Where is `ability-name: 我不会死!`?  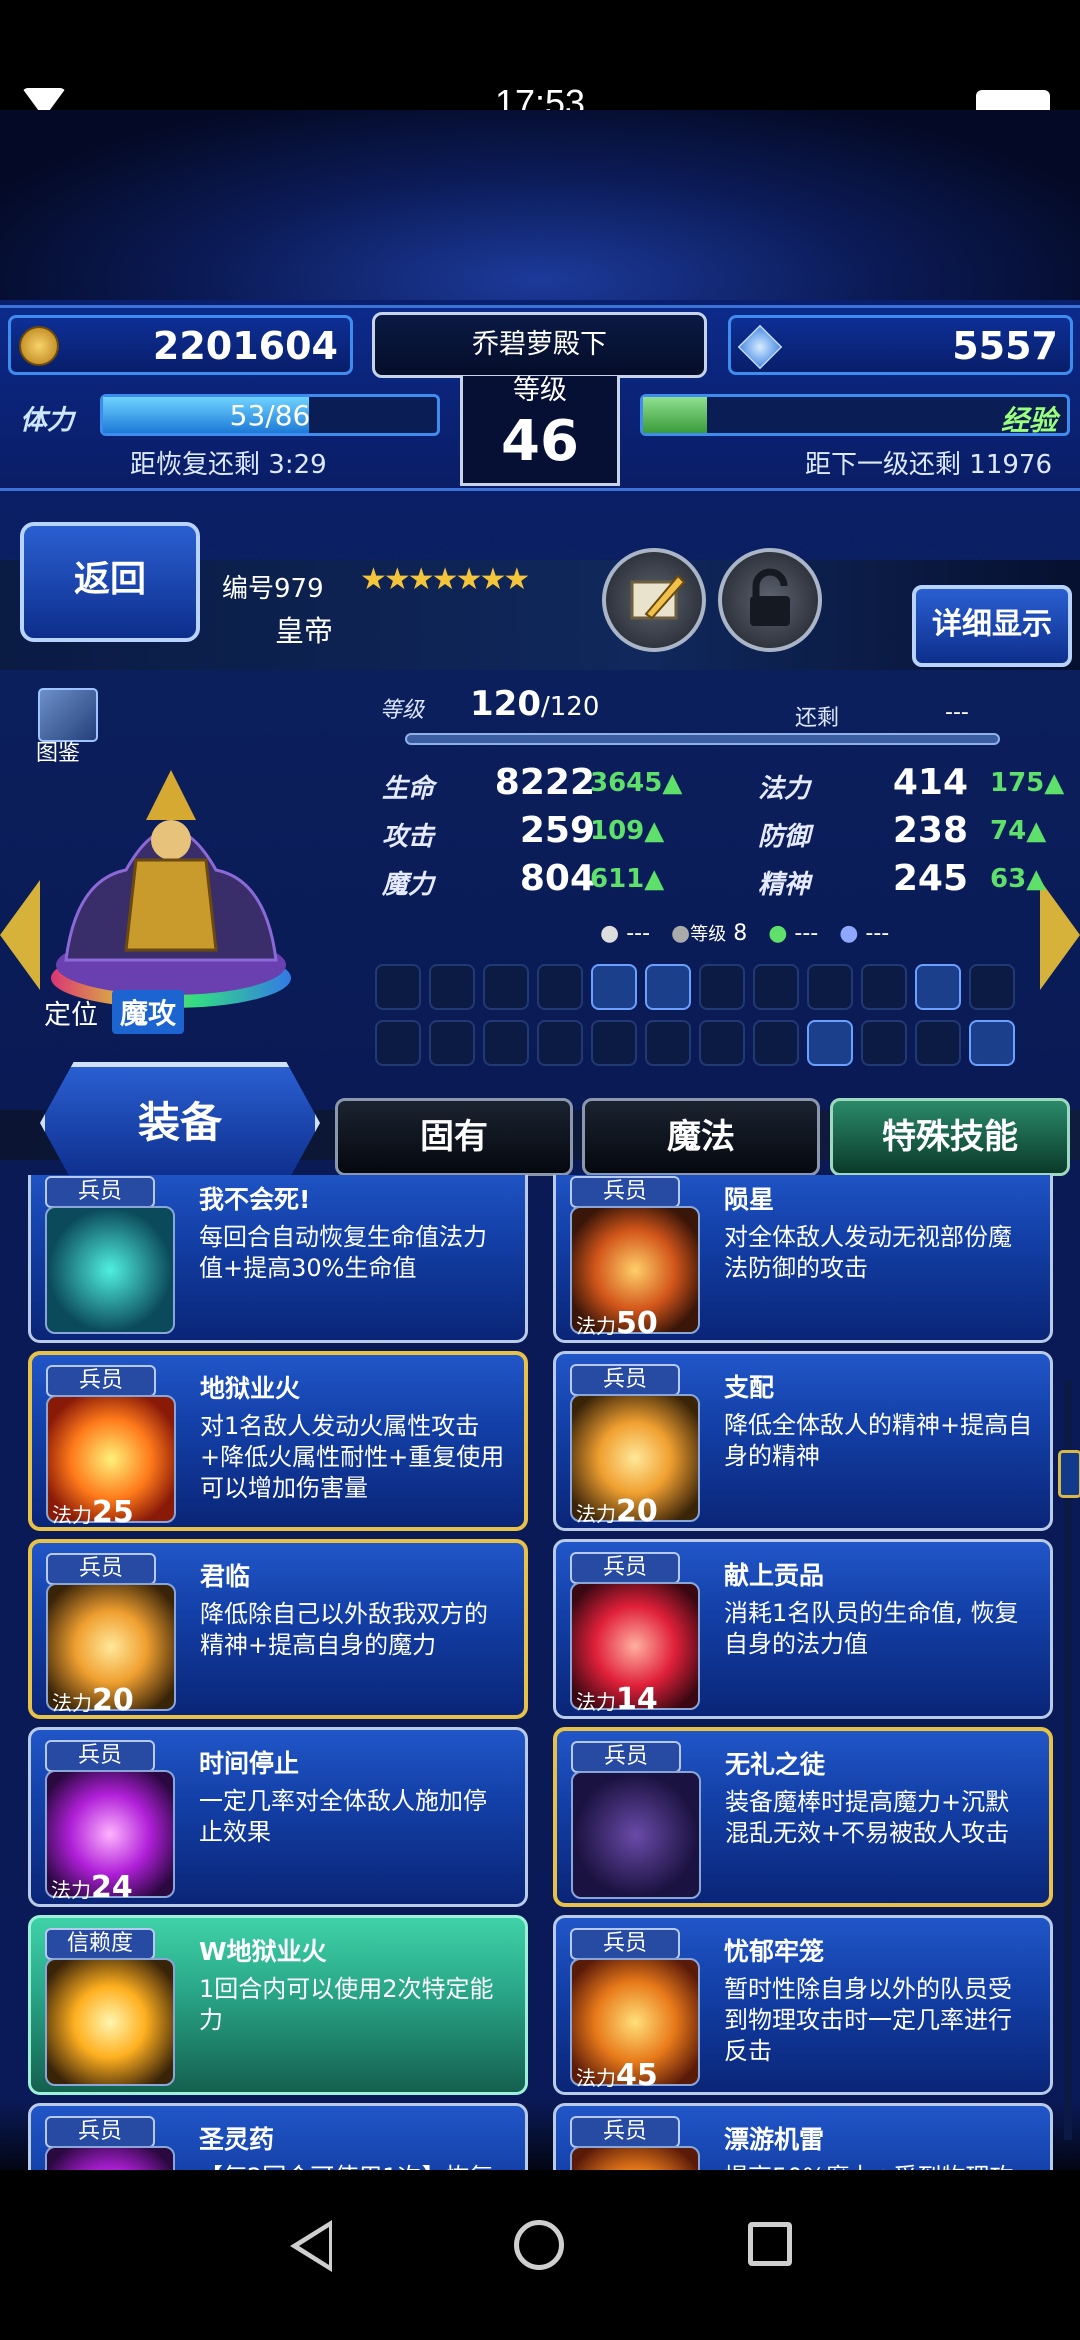 ability-name: 我不会死! is located at coordinates (255, 1199).